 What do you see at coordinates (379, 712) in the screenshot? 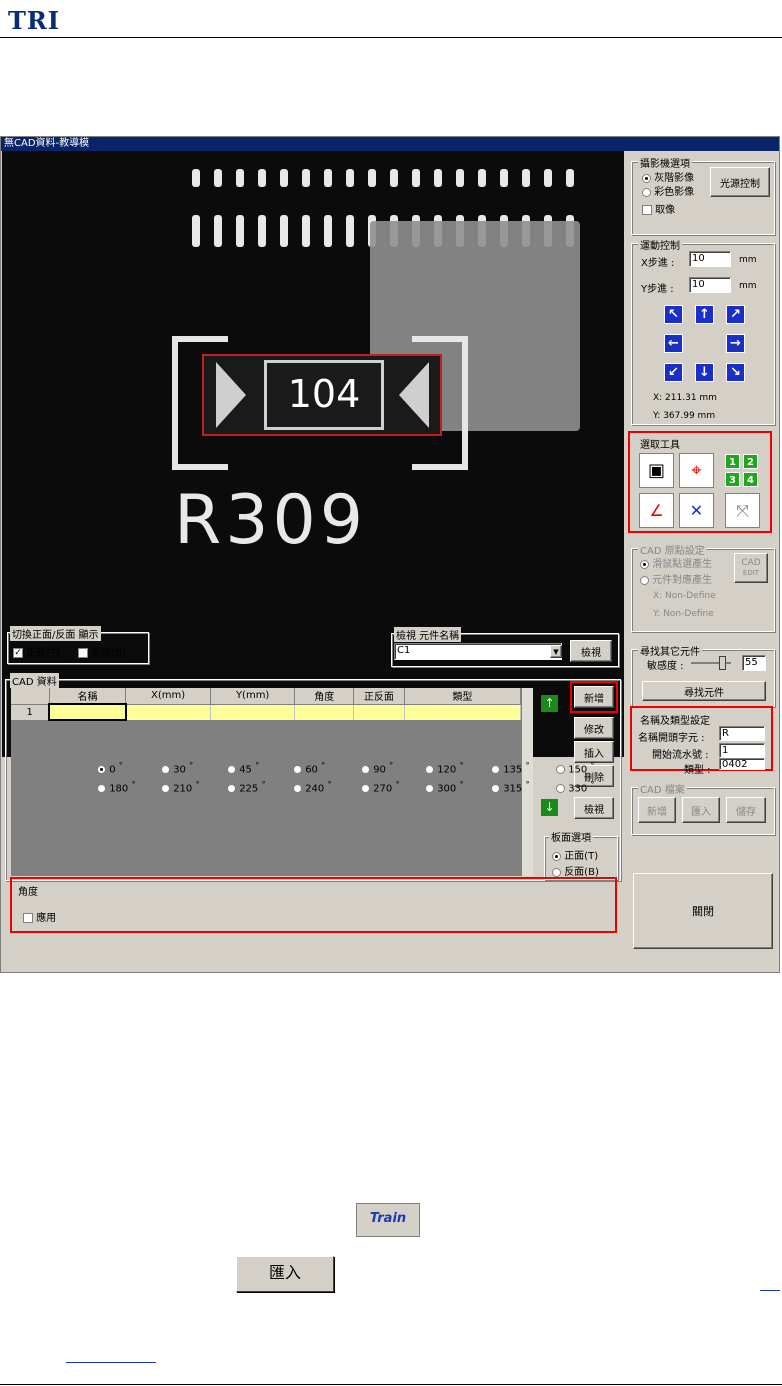
I see `cell-side` at bounding box center [379, 712].